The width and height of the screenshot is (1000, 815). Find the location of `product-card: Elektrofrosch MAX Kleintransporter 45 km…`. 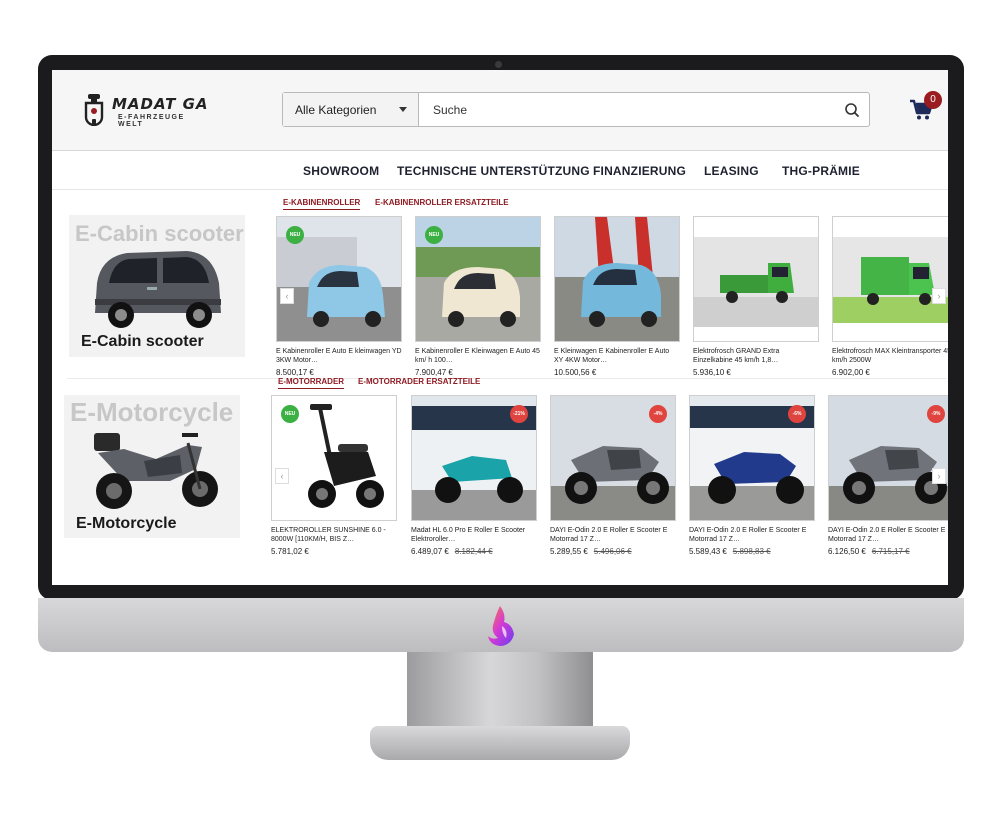

product-card: Elektrofrosch MAX Kleintransporter 45 km… is located at coordinates (890, 301).